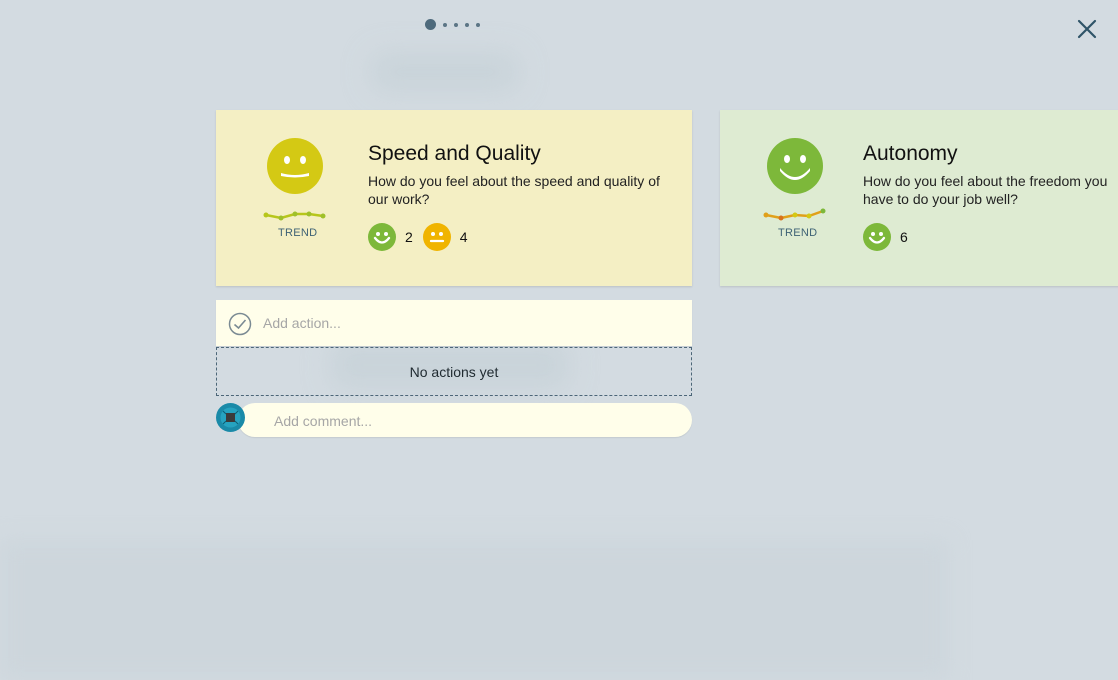  I want to click on pager-dot-active, so click(430, 24).